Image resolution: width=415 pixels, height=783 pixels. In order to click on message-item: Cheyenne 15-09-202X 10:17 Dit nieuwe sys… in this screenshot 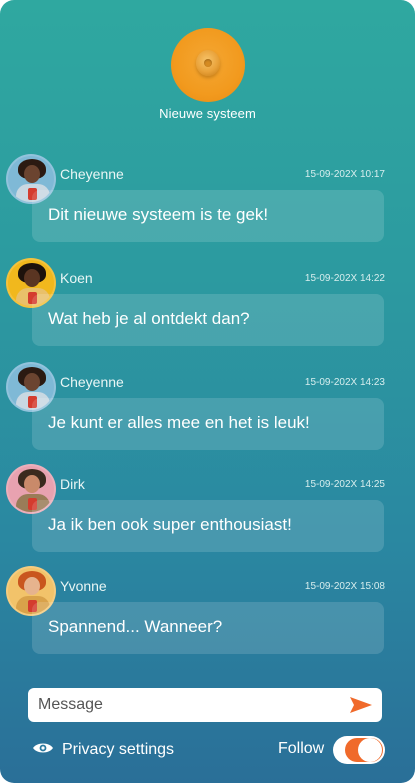, I will do `click(207, 204)`.